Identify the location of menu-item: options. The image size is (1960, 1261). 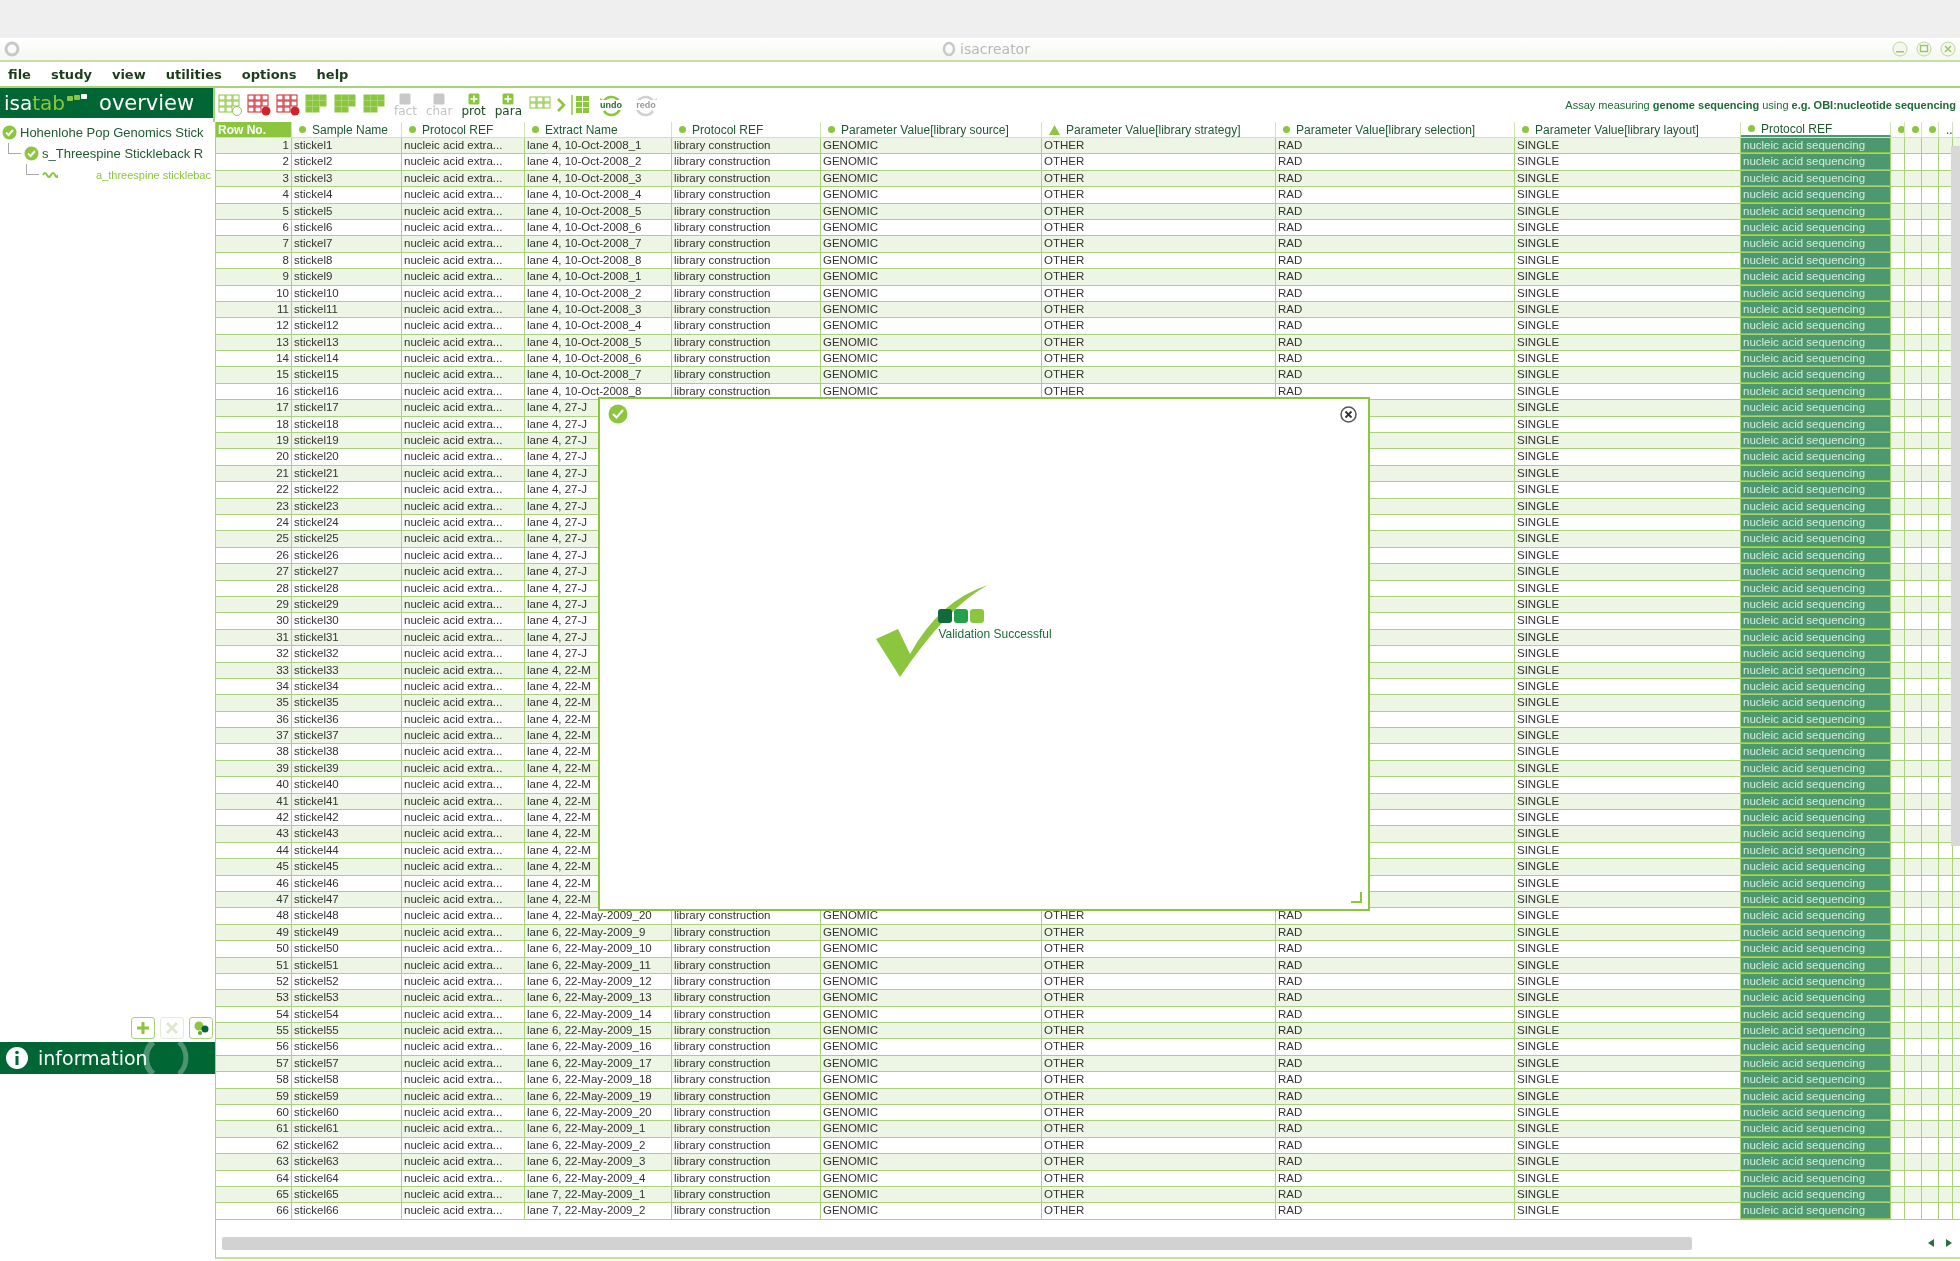
(269, 74).